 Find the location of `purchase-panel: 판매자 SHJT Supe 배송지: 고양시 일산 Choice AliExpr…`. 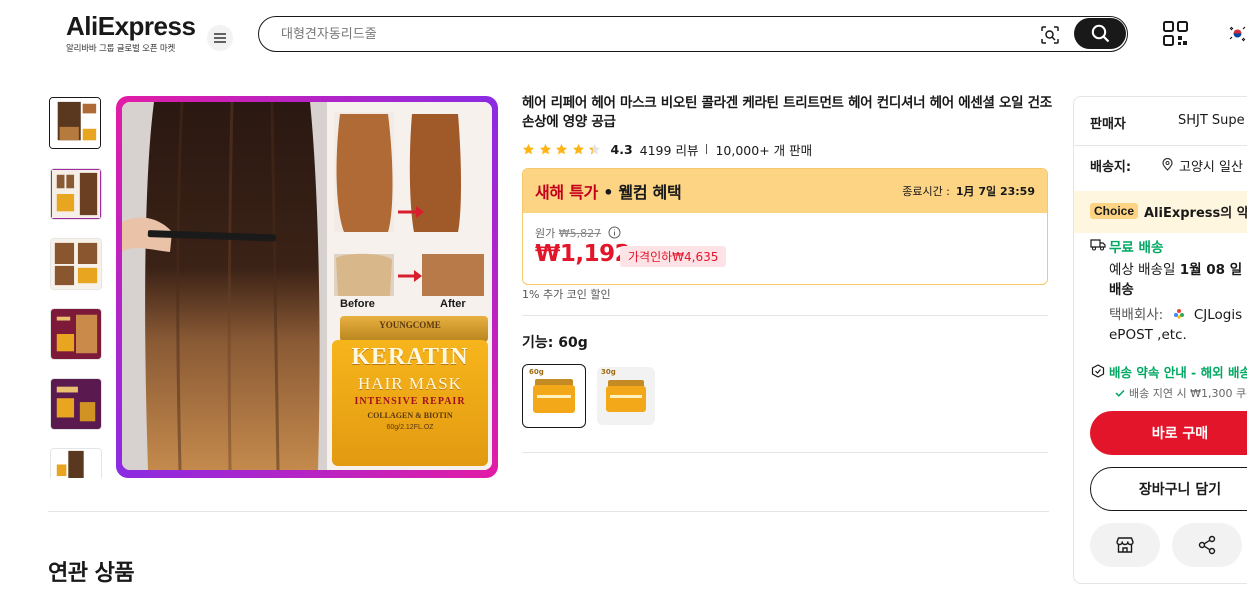

purchase-panel: 판매자 SHJT Supe 배송지: 고양시 일산 Choice AliExpr… is located at coordinates (1160, 340).